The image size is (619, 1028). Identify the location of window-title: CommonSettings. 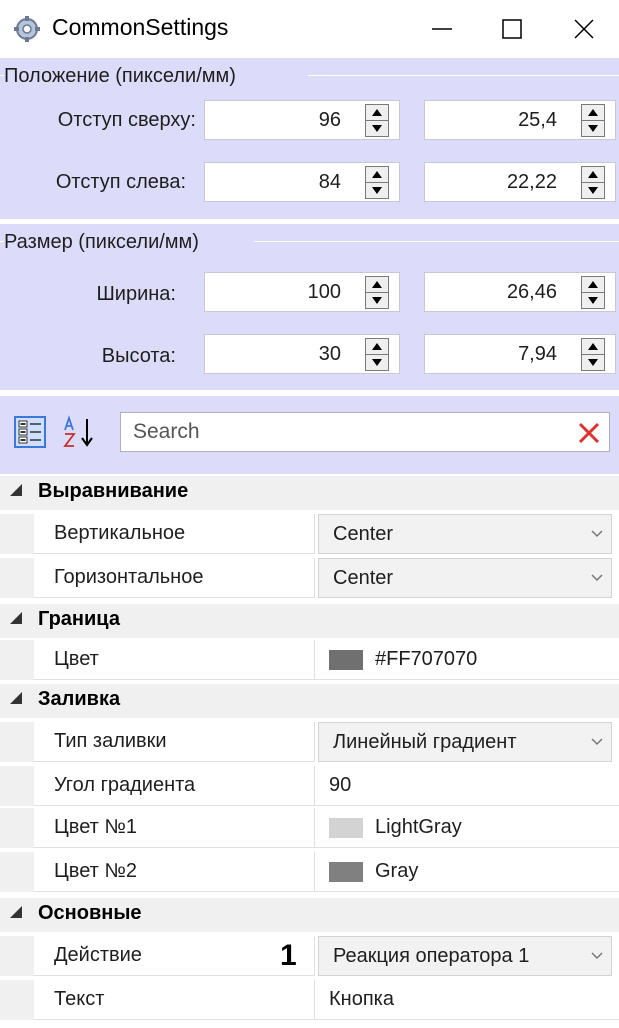
(140, 27).